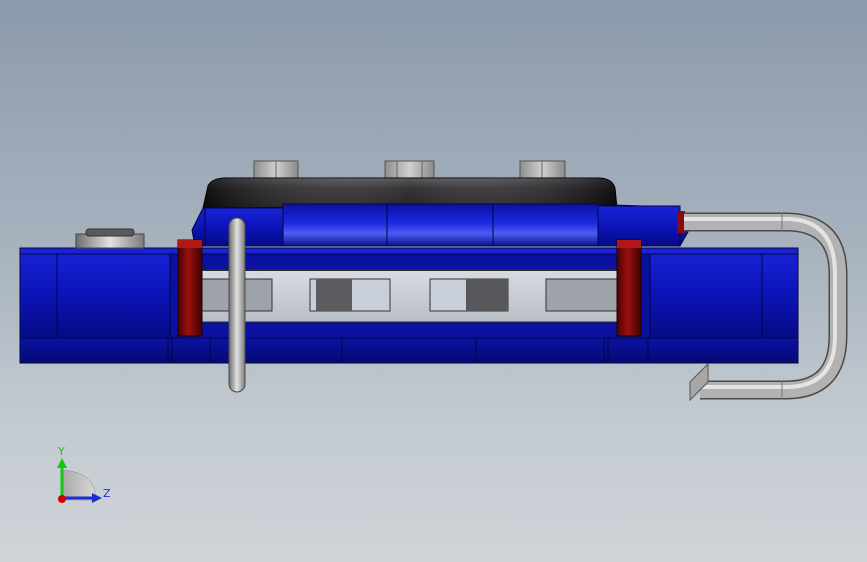 Image resolution: width=867 pixels, height=562 pixels. Describe the element at coordinates (440, 225) in the screenshot. I see `upper-mounting-plate` at that location.